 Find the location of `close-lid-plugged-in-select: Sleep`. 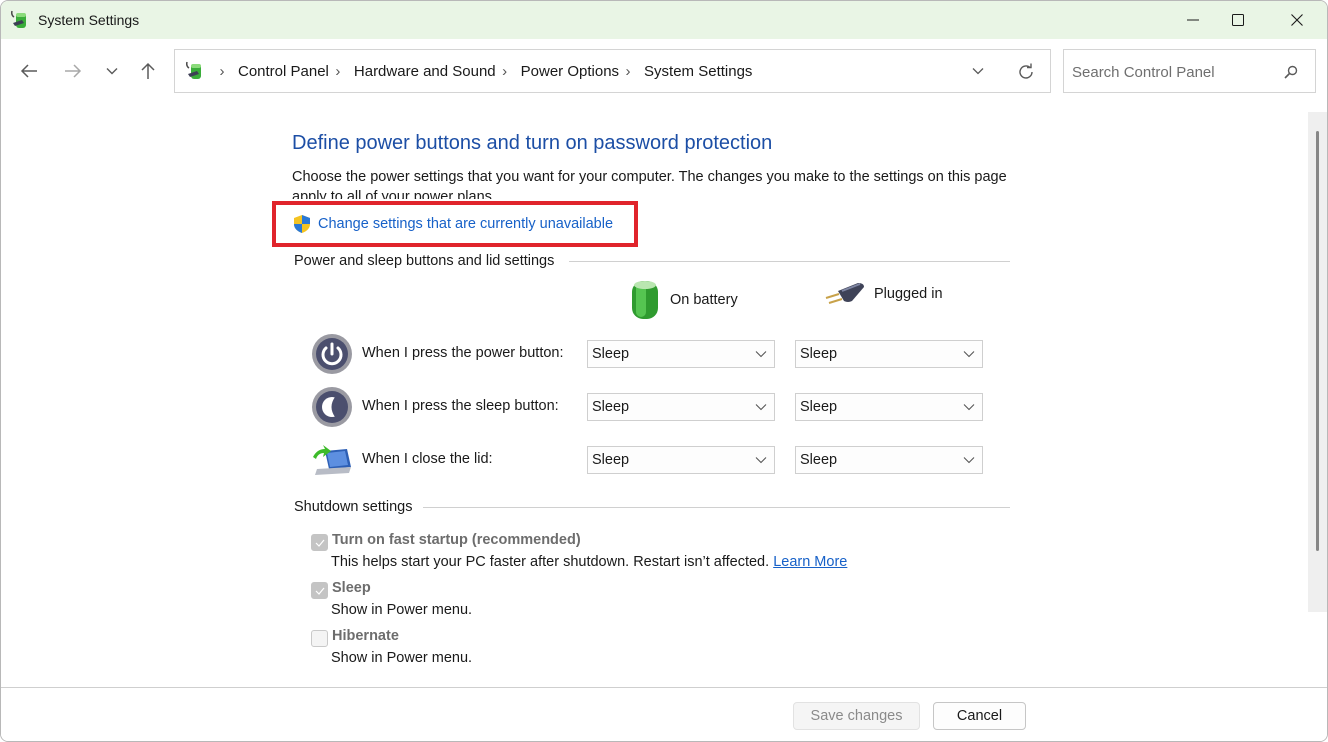

close-lid-plugged-in-select: Sleep is located at coordinates (889, 460).